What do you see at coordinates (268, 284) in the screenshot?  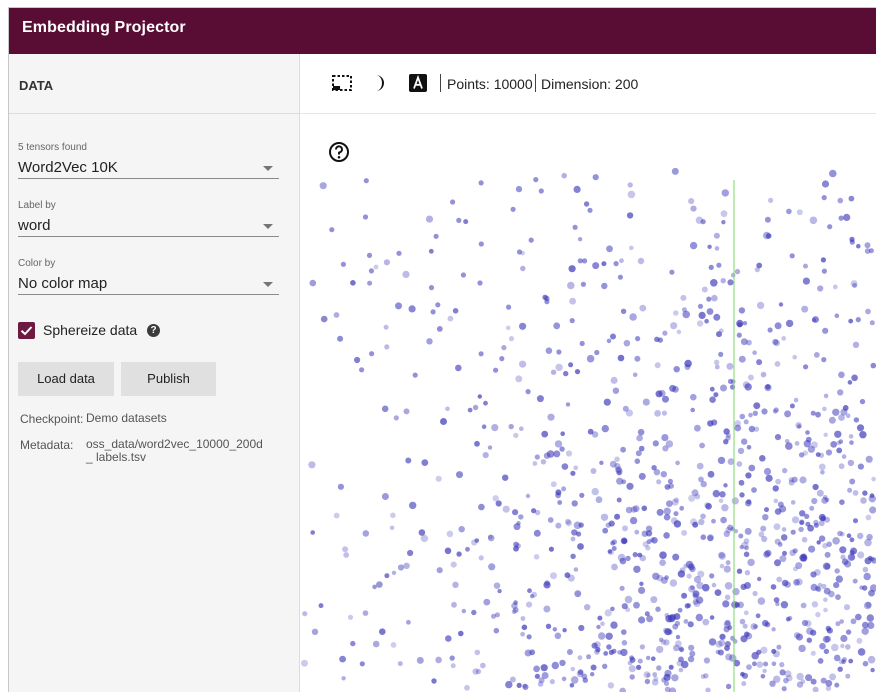 I see `chevron-down-icon` at bounding box center [268, 284].